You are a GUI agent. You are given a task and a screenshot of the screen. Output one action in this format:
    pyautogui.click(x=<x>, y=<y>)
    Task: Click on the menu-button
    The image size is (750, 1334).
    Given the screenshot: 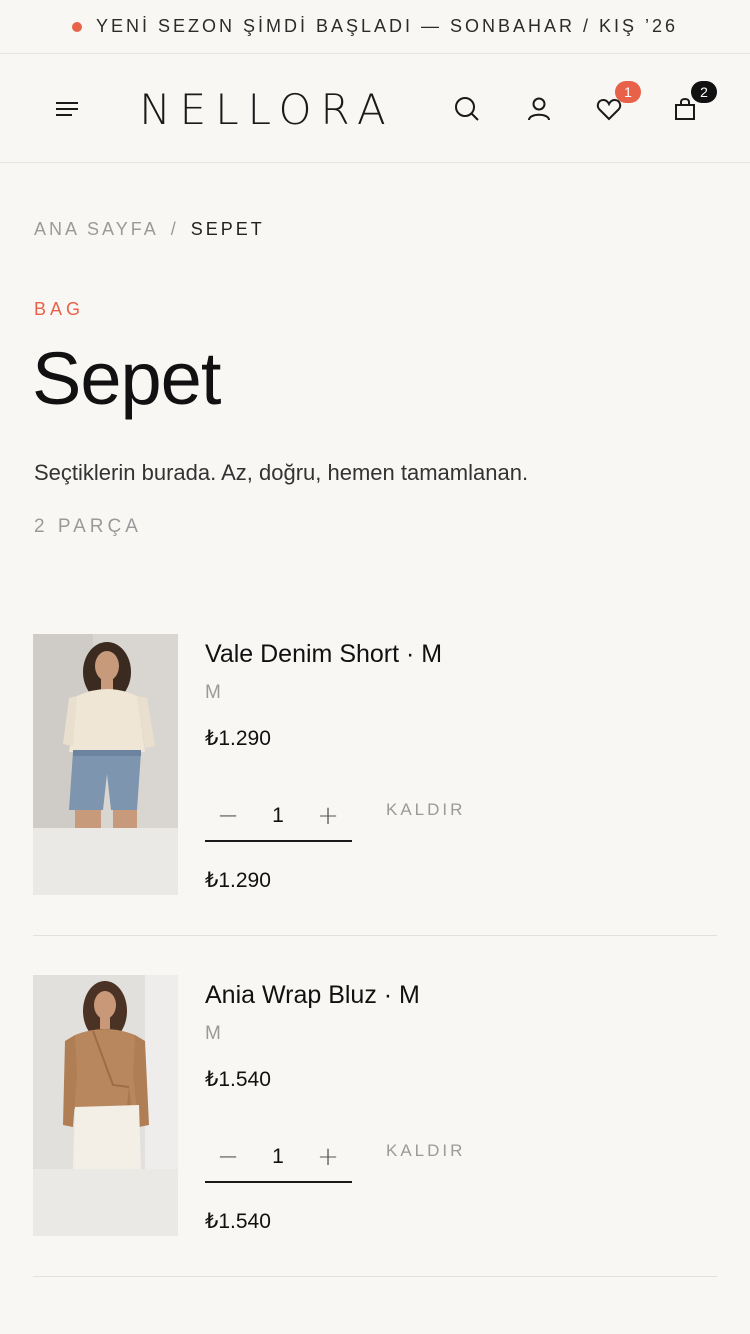 What is the action you would take?
    pyautogui.click(x=67, y=109)
    